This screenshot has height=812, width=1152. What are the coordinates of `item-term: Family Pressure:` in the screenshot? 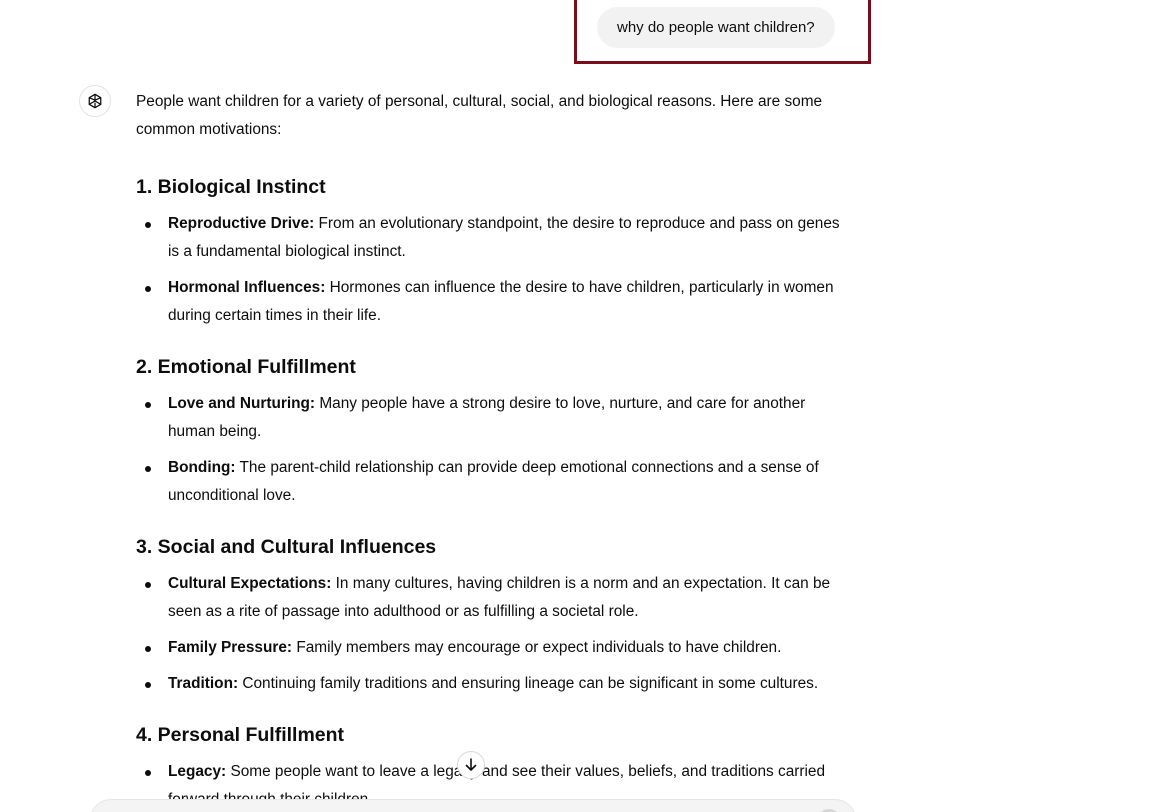 It's located at (230, 647).